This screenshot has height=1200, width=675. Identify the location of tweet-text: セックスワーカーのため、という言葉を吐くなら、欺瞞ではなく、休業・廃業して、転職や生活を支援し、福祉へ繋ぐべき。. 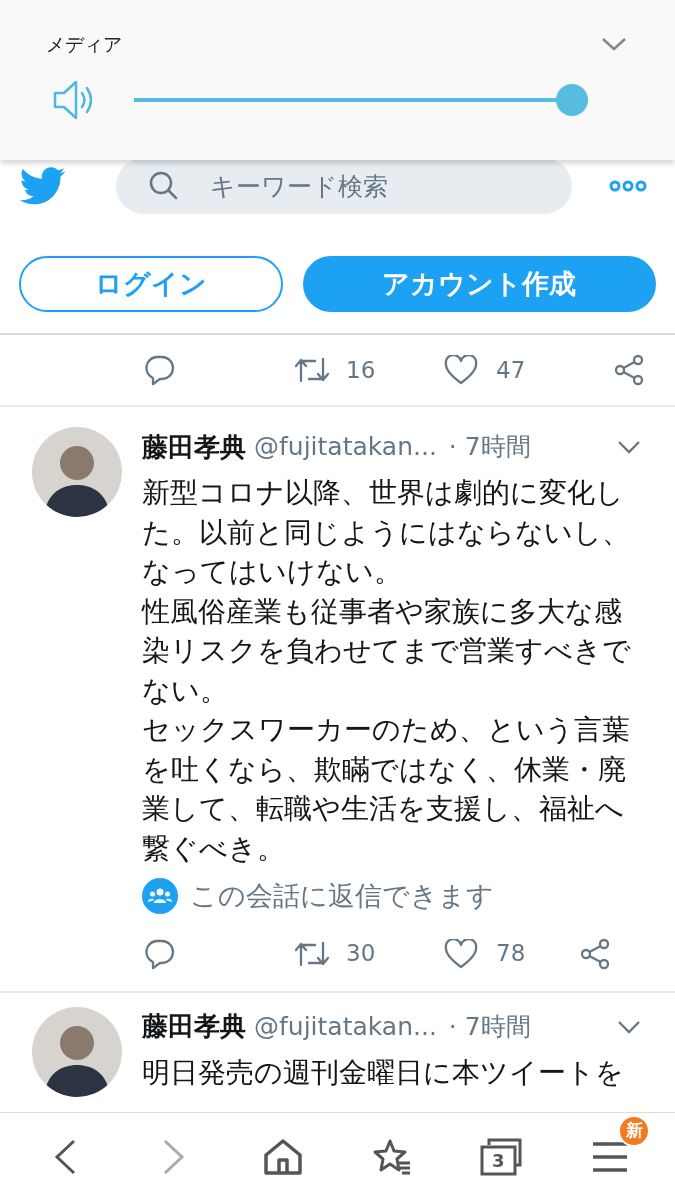
(386, 789).